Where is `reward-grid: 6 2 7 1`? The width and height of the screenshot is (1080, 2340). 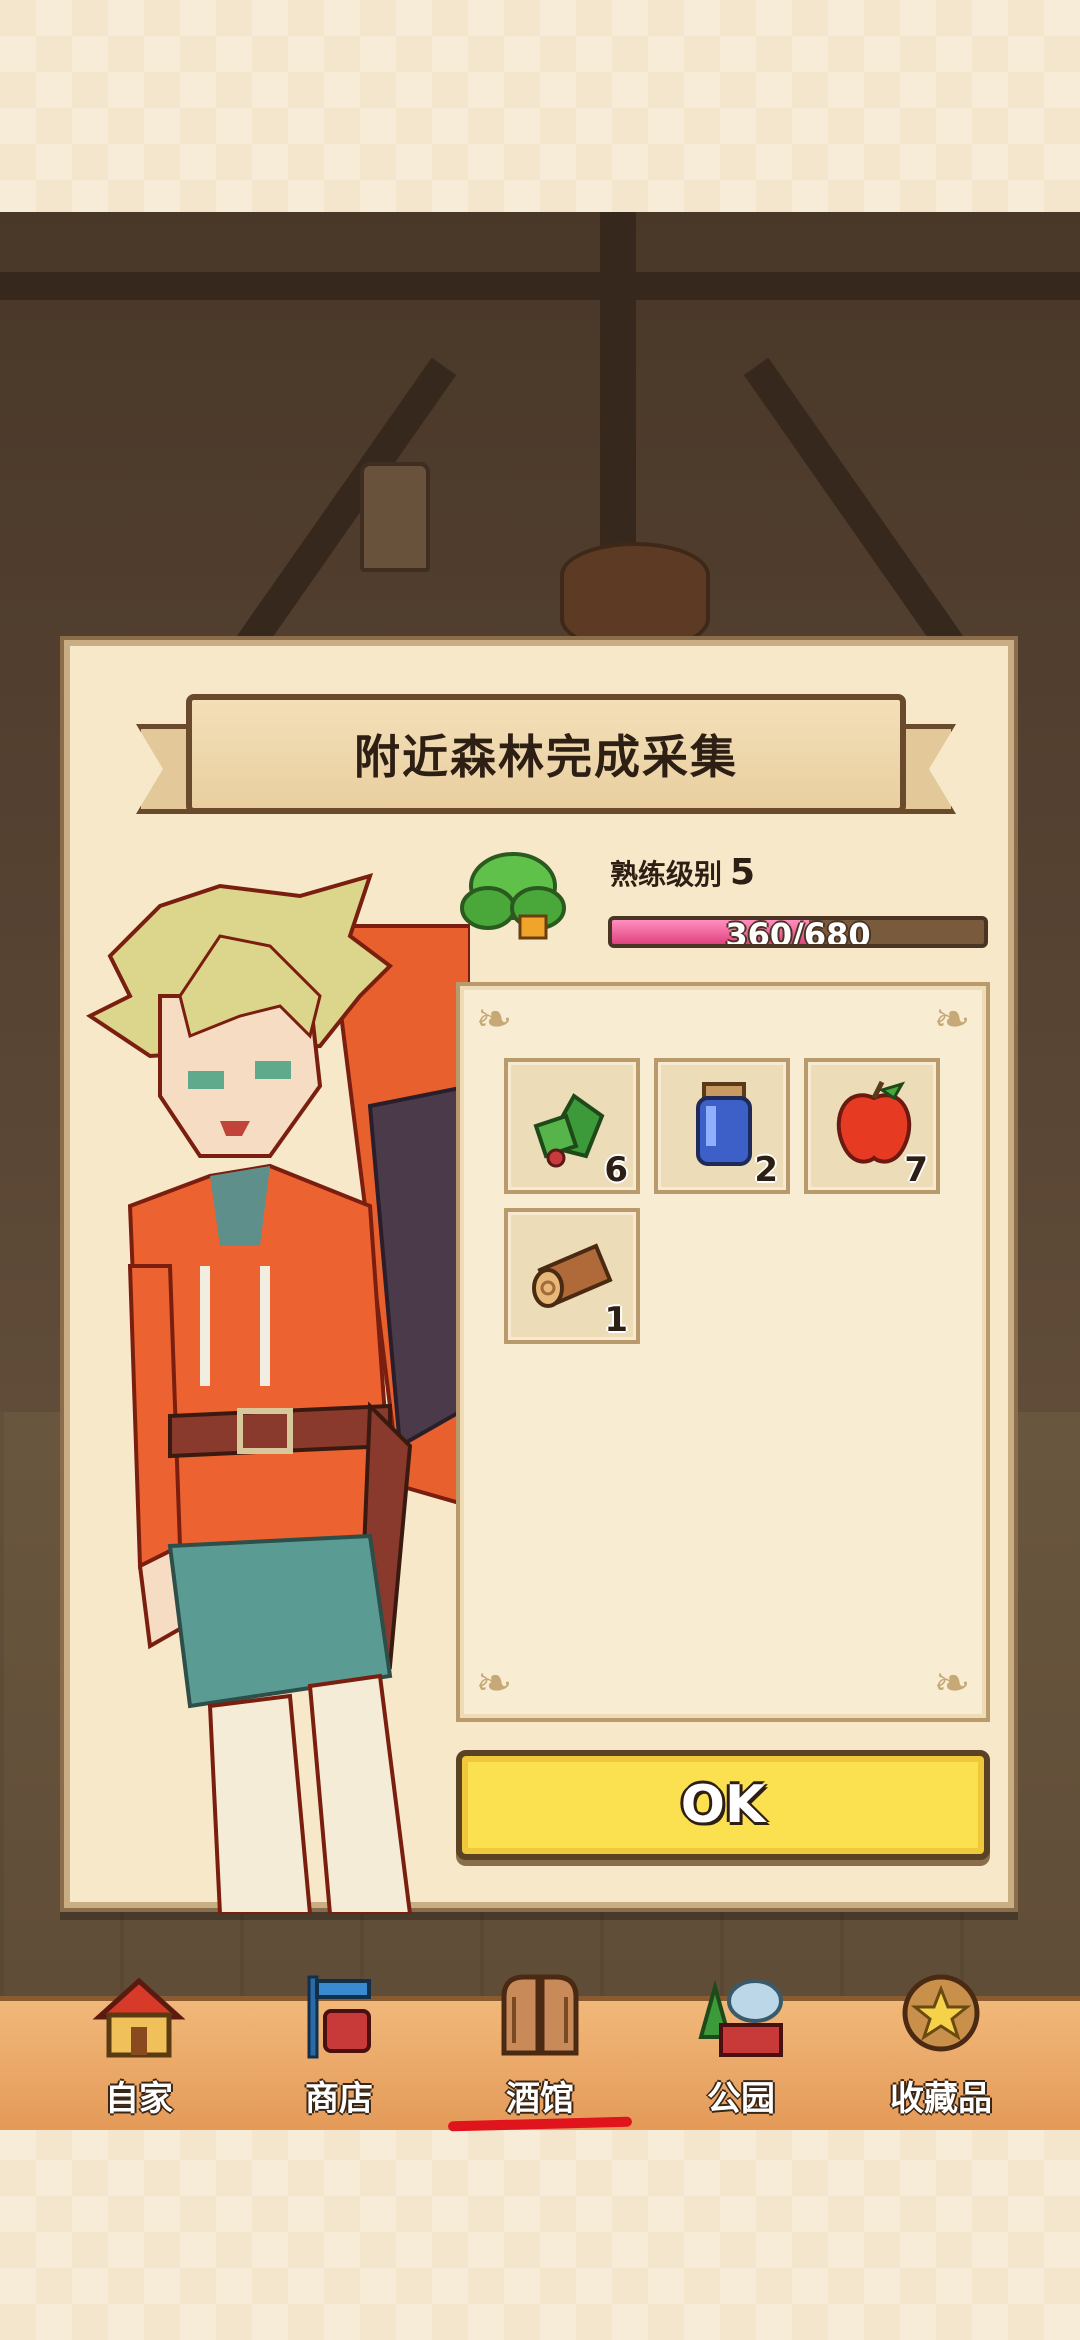
reward-grid: 6 2 7 1 is located at coordinates (722, 1201).